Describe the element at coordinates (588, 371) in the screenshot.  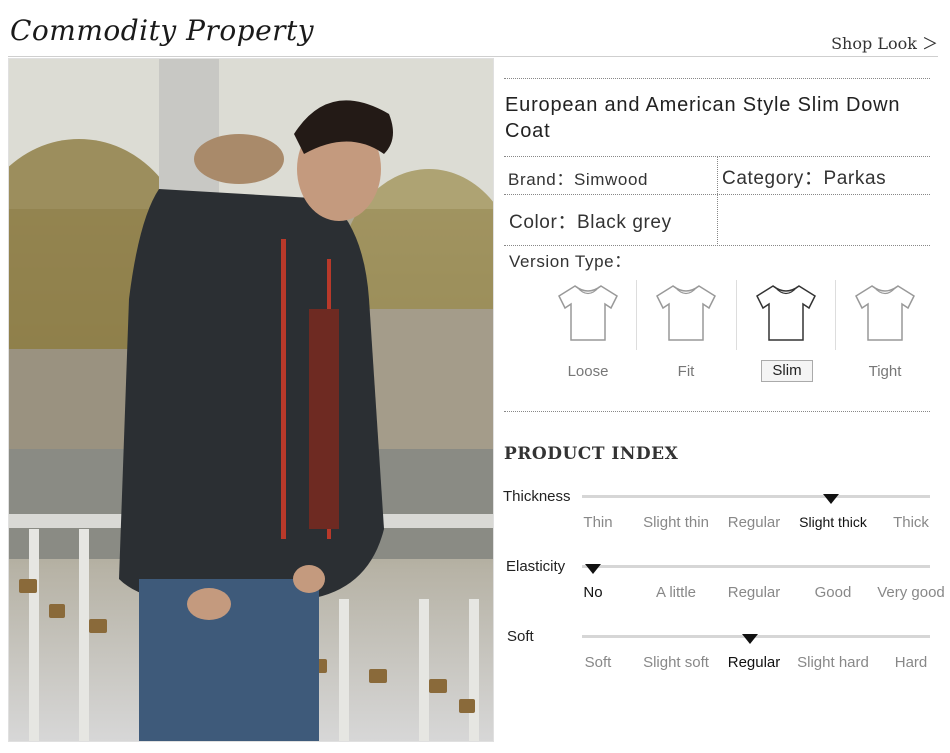
I see `version-type-loose: Loose` at that location.